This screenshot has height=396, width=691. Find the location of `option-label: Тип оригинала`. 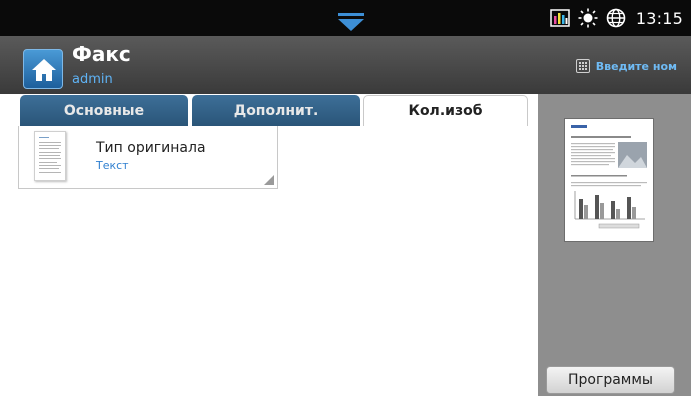

option-label: Тип оригинала is located at coordinates (151, 148).